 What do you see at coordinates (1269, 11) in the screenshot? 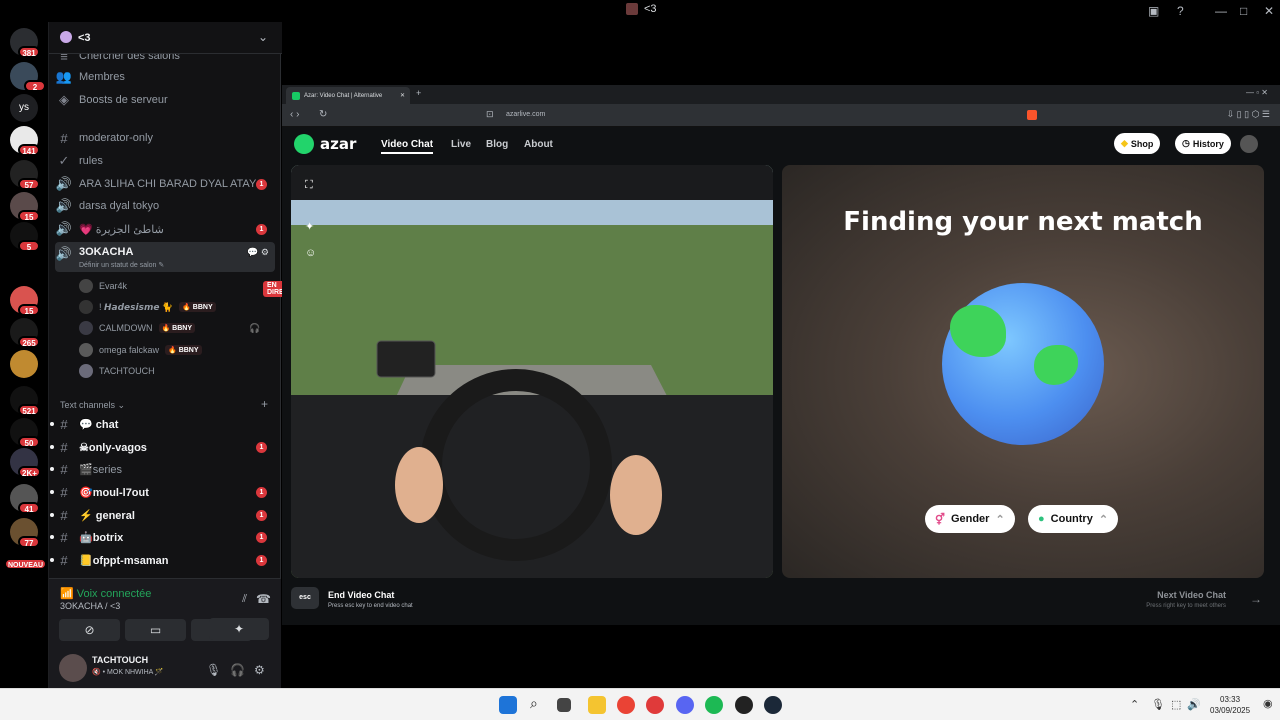
I see `close-button: ✕` at bounding box center [1269, 11].